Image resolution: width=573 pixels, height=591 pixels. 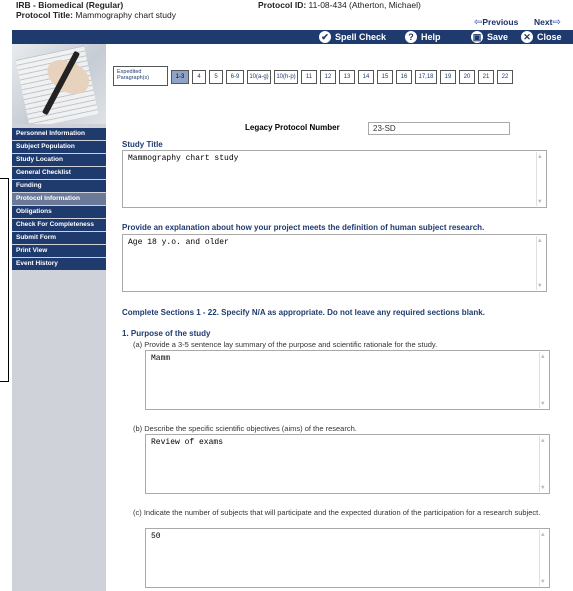 I want to click on protocol-id: 11-08-434 (Atherton, Michael), so click(x=364, y=5).